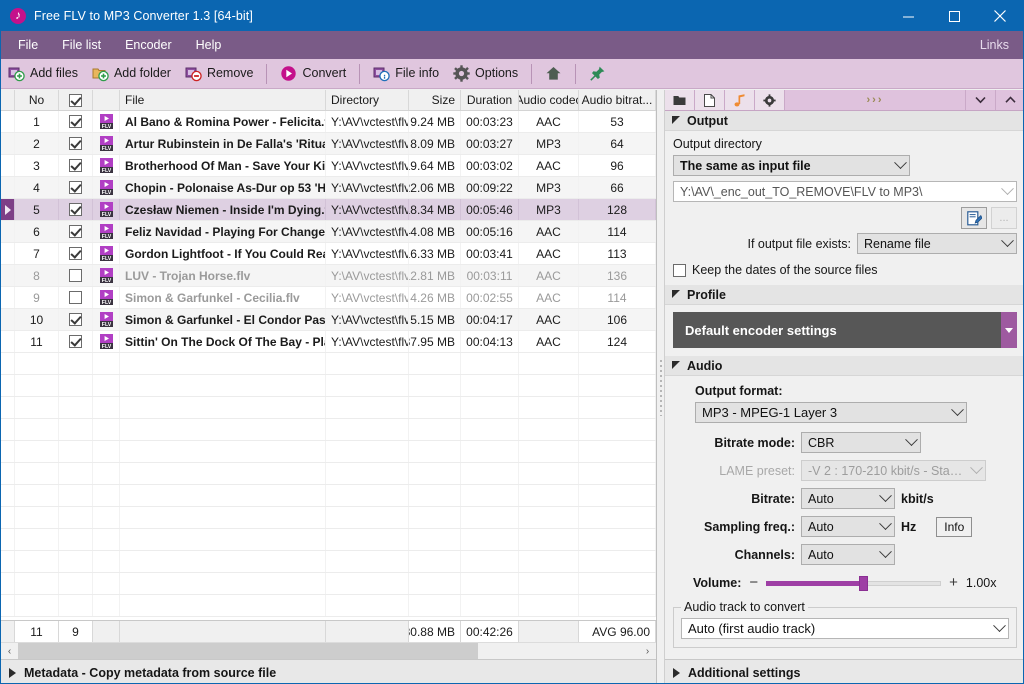 This screenshot has width=1024, height=684. I want to click on channels-select: Auto, so click(848, 554).